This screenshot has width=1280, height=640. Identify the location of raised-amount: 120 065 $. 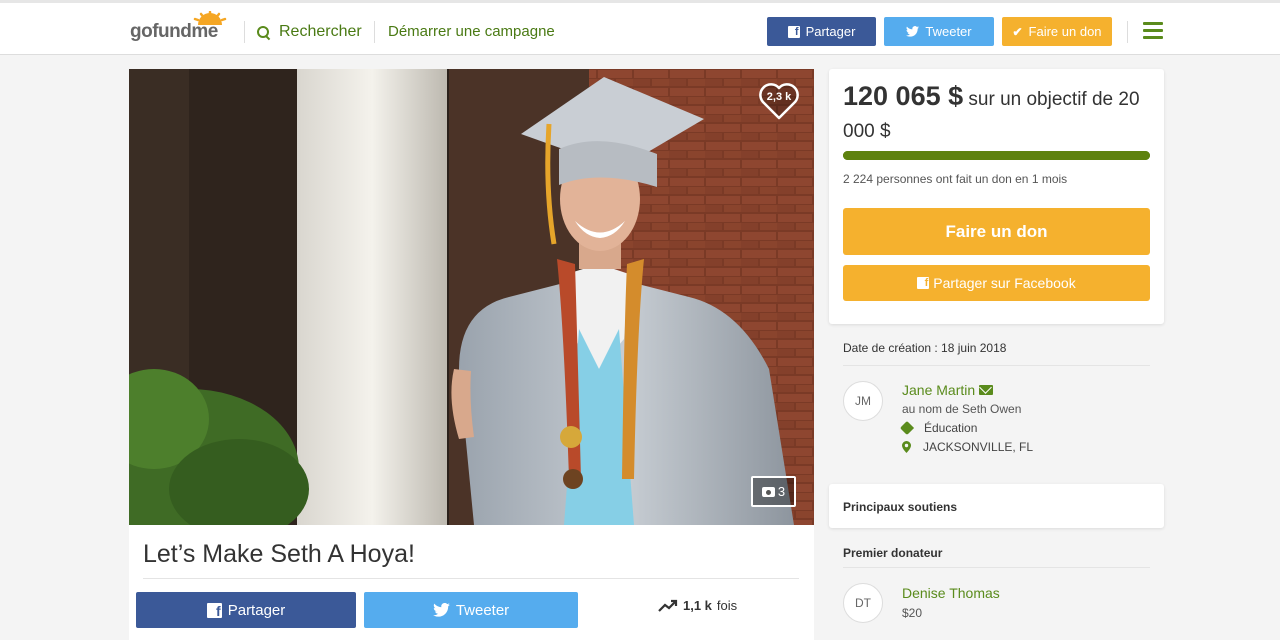
(903, 96).